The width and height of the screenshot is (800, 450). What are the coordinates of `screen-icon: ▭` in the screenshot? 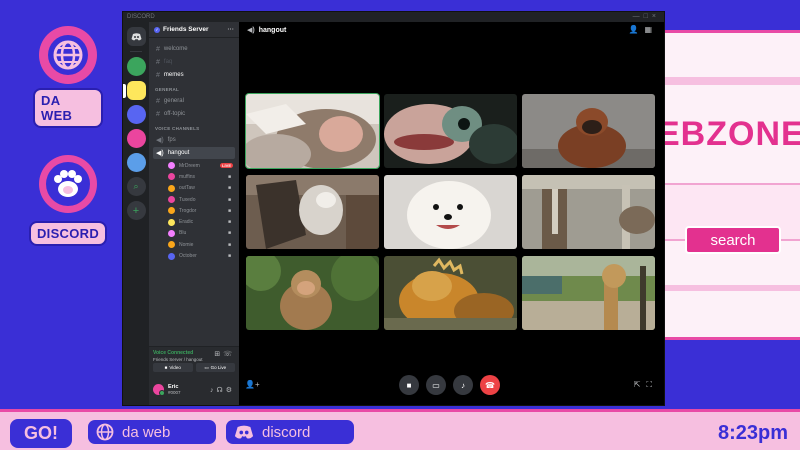 It's located at (436, 385).